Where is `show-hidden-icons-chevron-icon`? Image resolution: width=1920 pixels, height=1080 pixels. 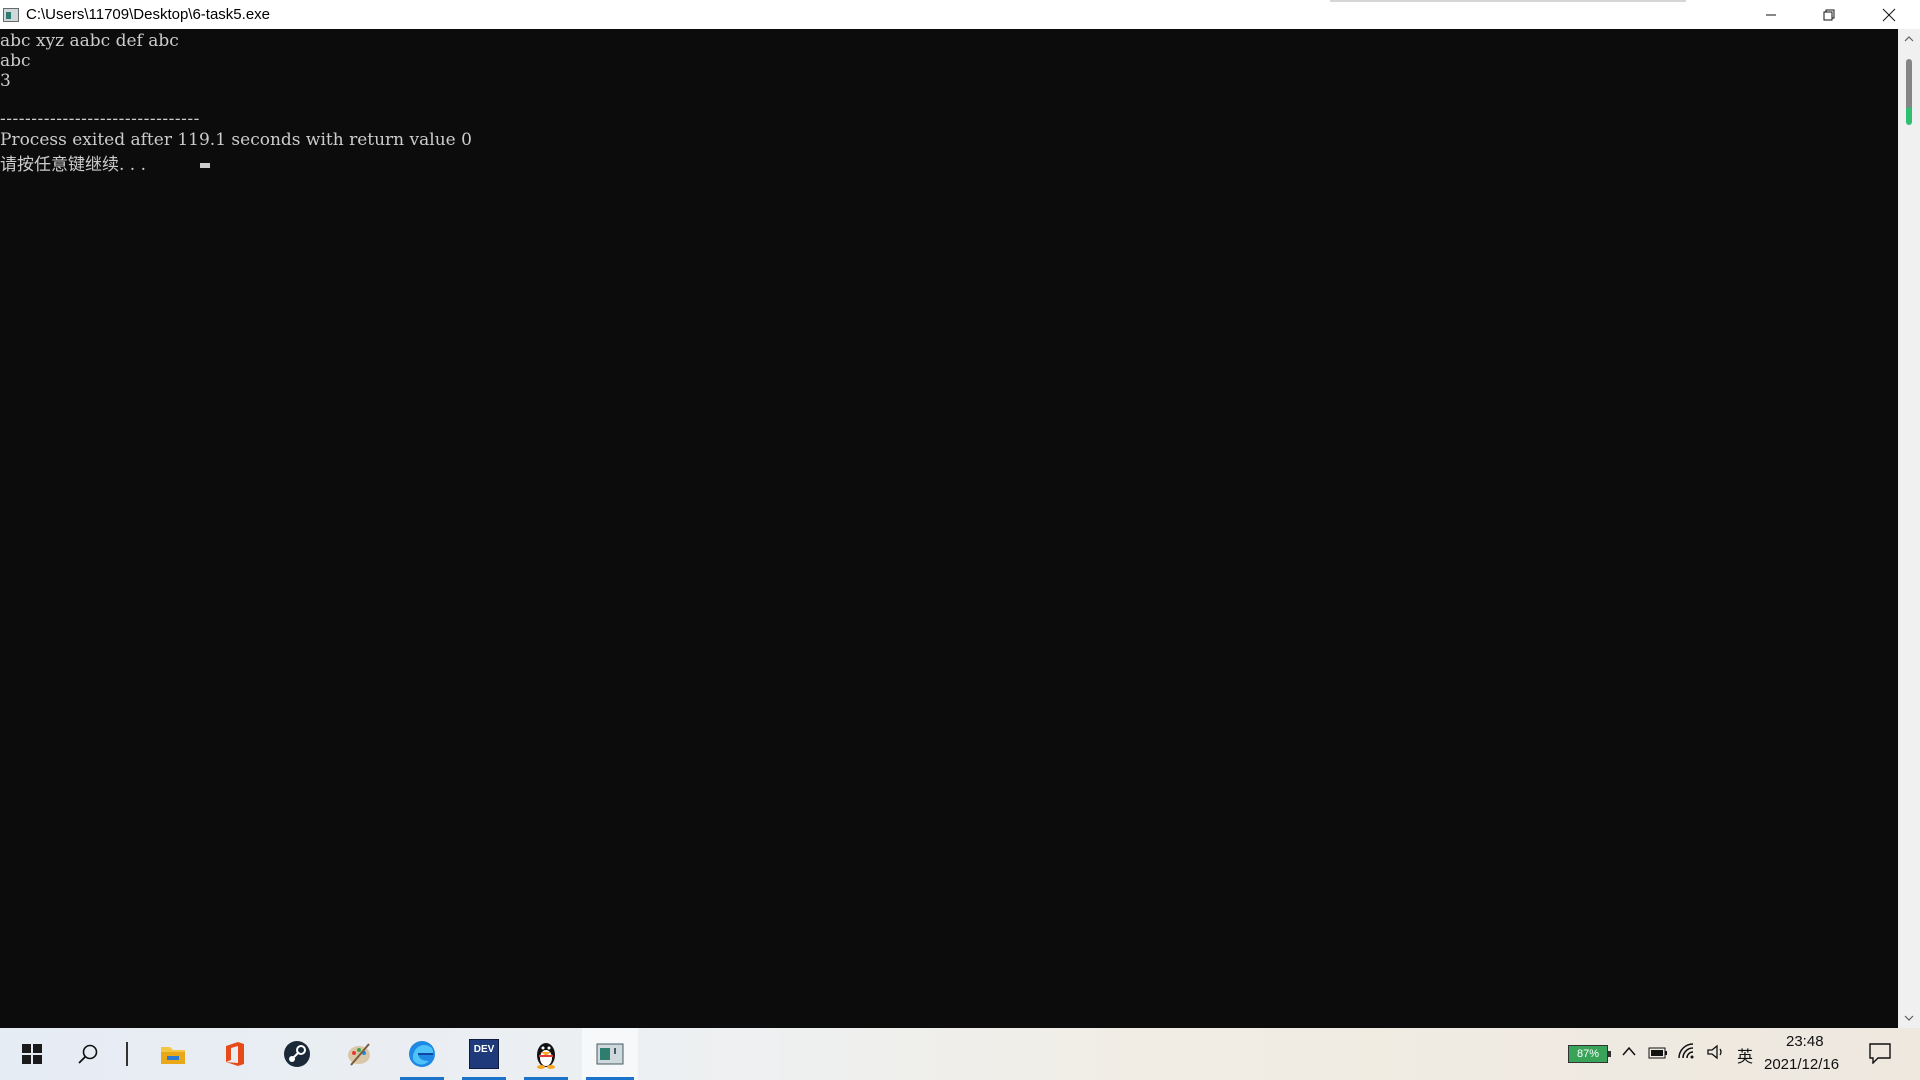
show-hidden-icons-chevron-icon is located at coordinates (1629, 1052).